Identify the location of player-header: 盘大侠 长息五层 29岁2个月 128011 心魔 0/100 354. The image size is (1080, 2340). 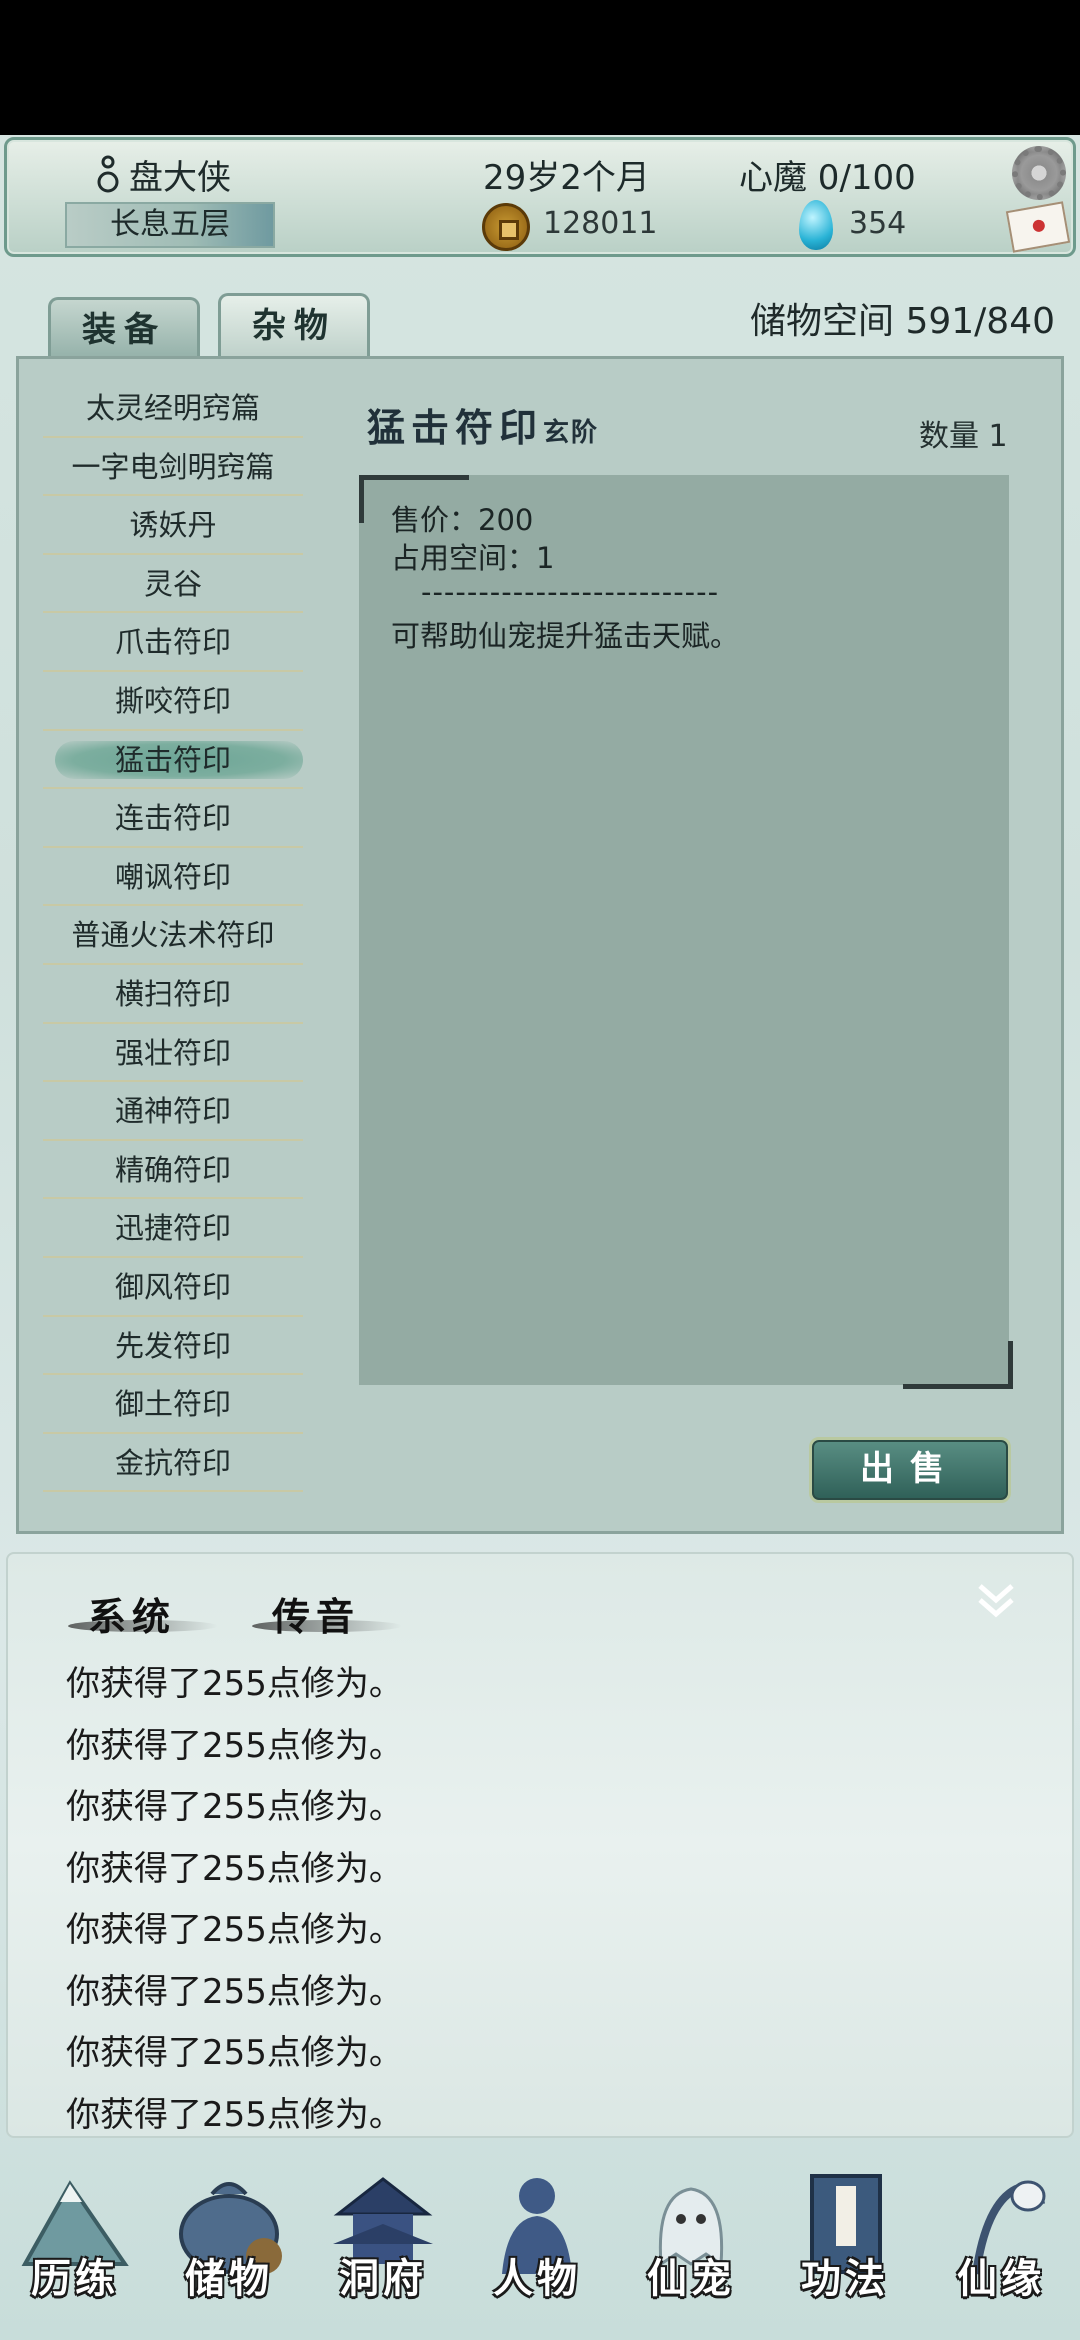
(540, 197).